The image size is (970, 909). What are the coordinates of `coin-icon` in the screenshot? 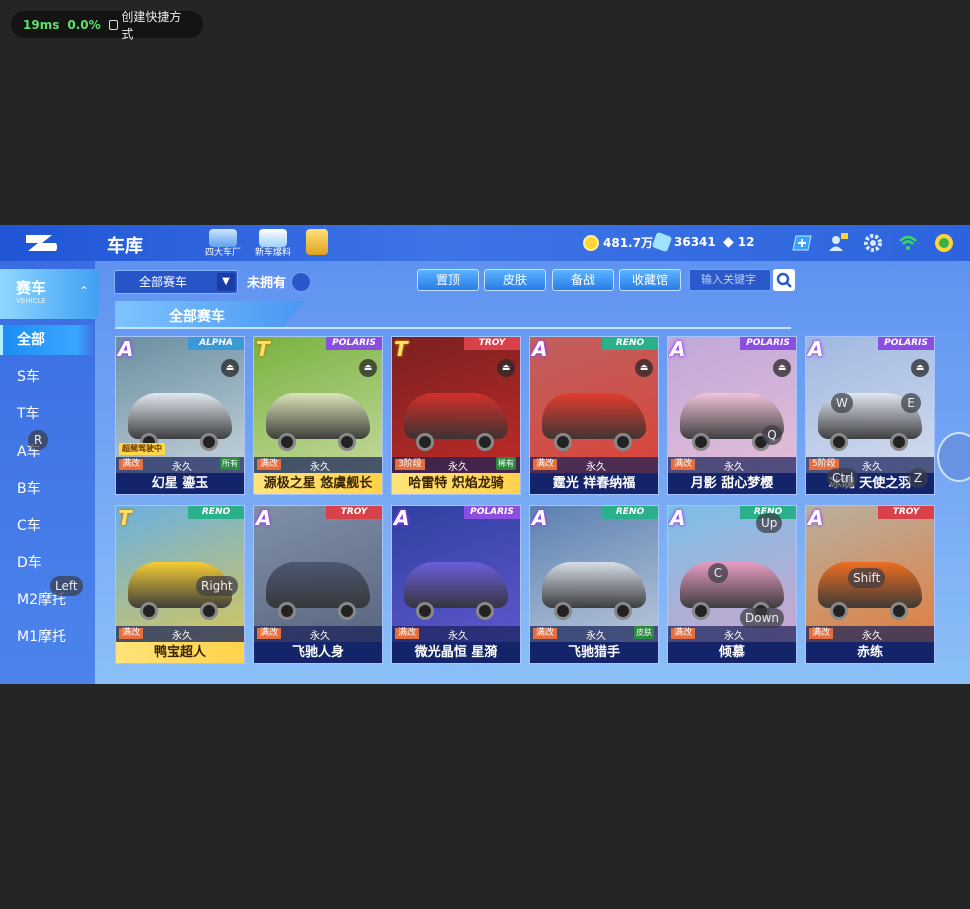 It's located at (591, 242).